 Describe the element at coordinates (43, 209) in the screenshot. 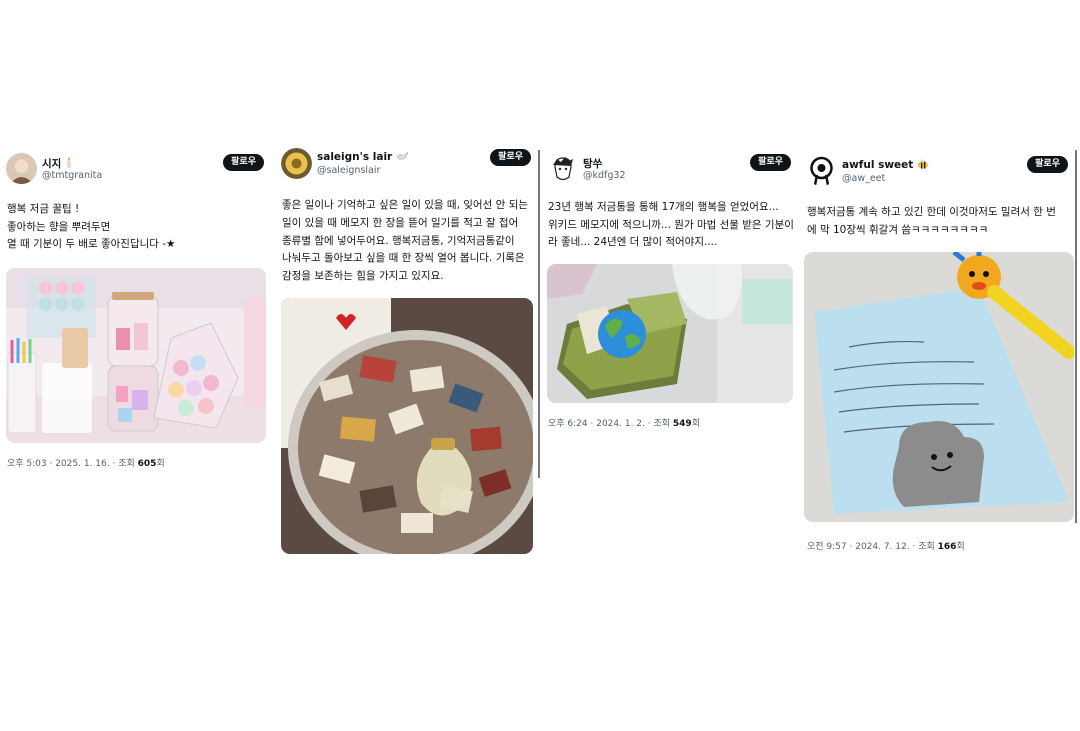

I see `tweet-line: 행복 저금 꿀팁 !` at that location.